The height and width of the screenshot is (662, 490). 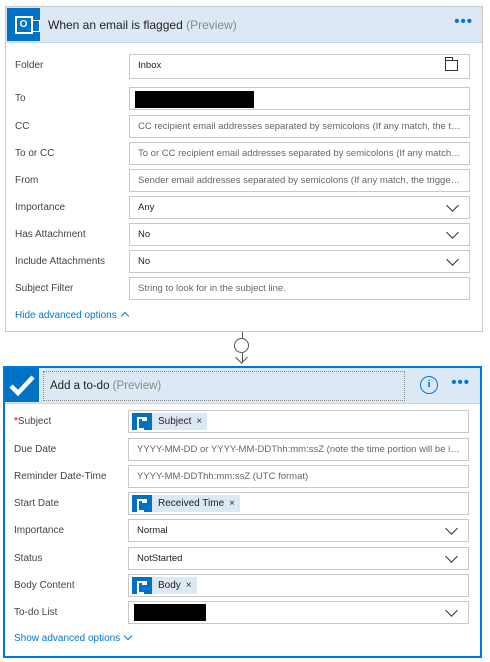 I want to click on todo-list-label: To-do List, so click(x=36, y=612).